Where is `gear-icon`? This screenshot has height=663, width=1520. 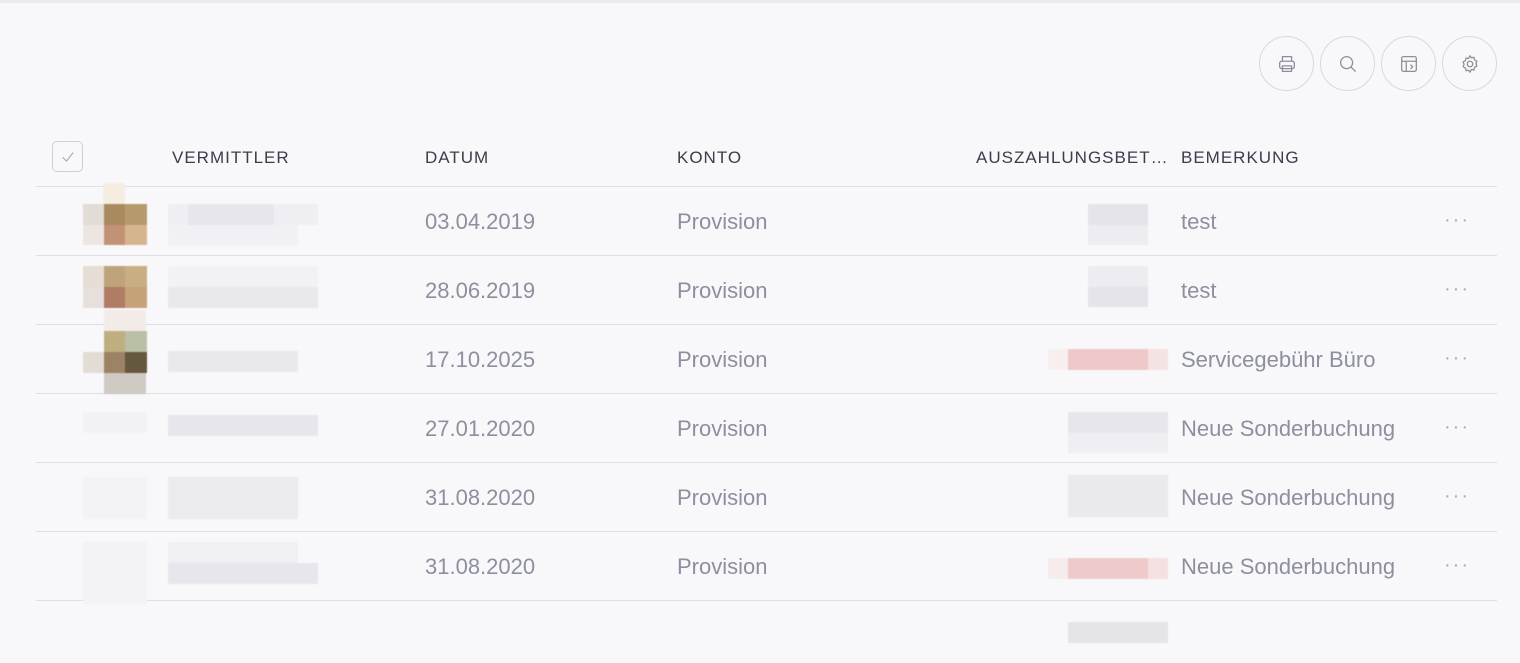
gear-icon is located at coordinates (1469, 63).